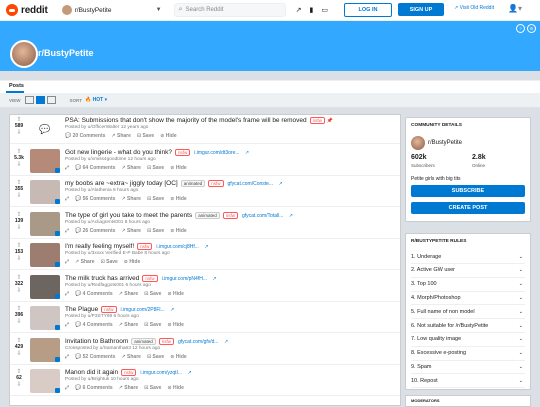 The height and width of the screenshot is (407, 540). Describe the element at coordinates (324, 10) in the screenshot. I see `video-icon: ▭` at that location.